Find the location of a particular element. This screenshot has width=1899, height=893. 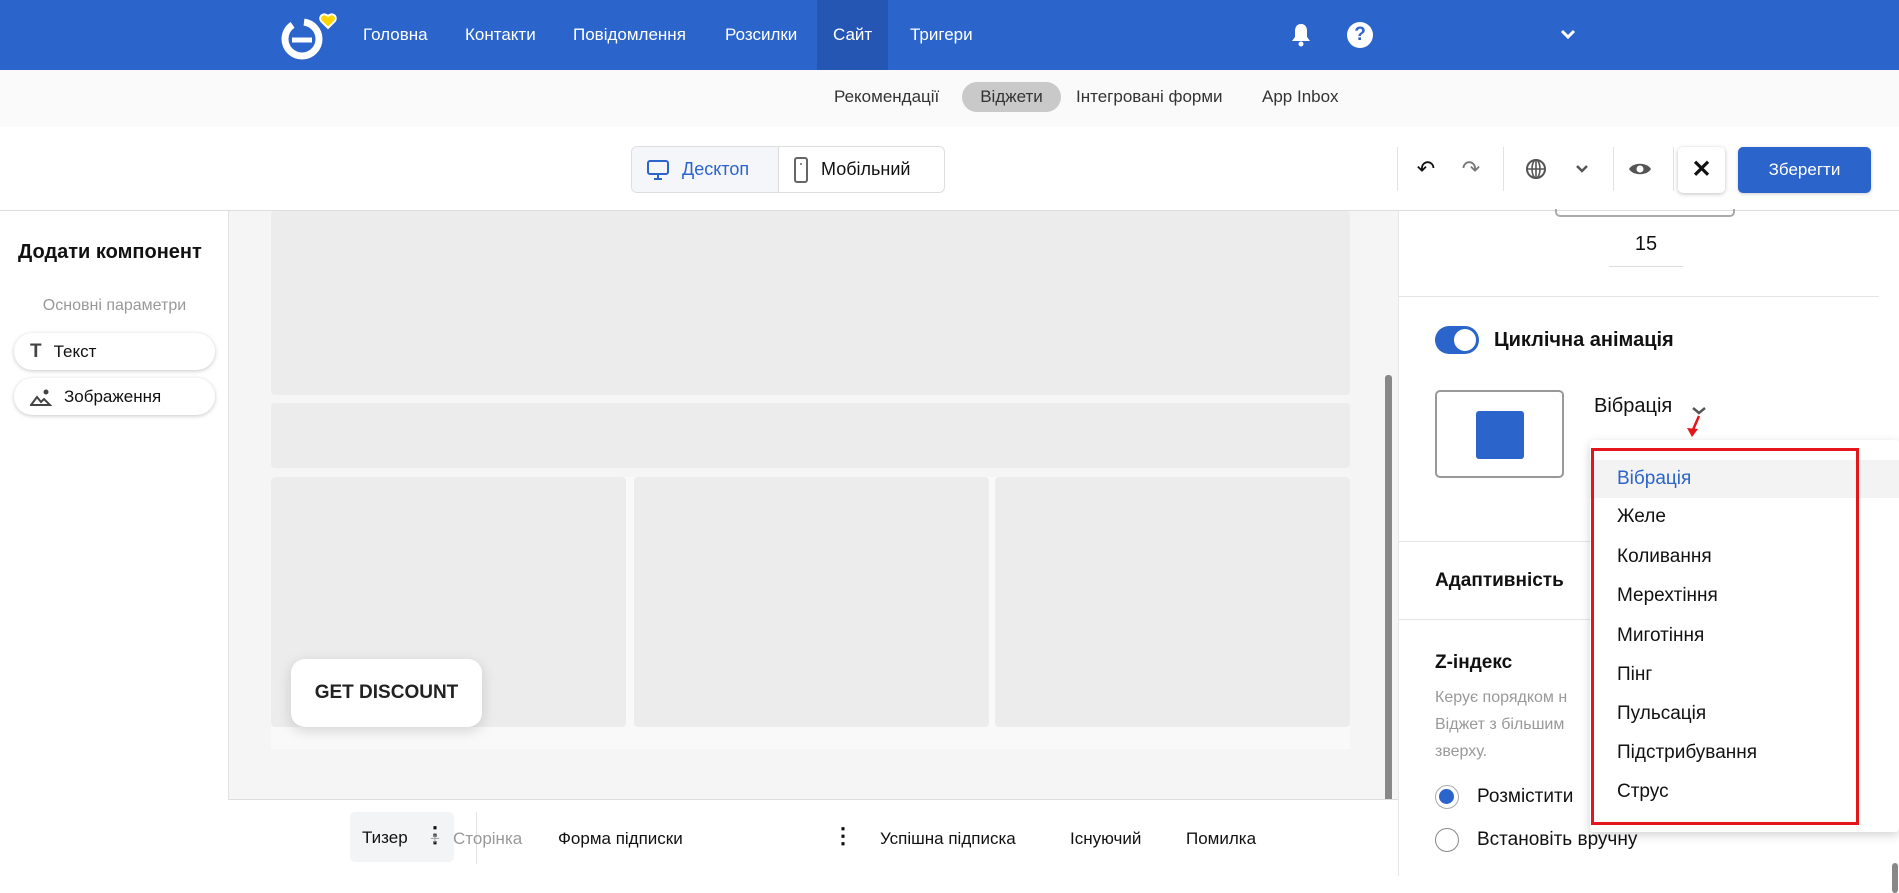

option-blink: Миготіння is located at coordinates (1744, 636).